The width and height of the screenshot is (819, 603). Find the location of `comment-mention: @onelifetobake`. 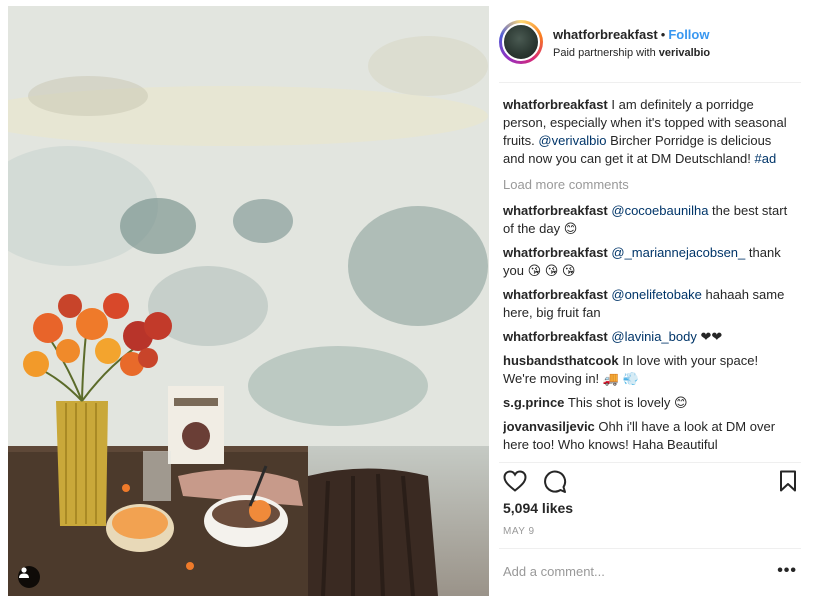

comment-mention: @onelifetobake is located at coordinates (656, 294).